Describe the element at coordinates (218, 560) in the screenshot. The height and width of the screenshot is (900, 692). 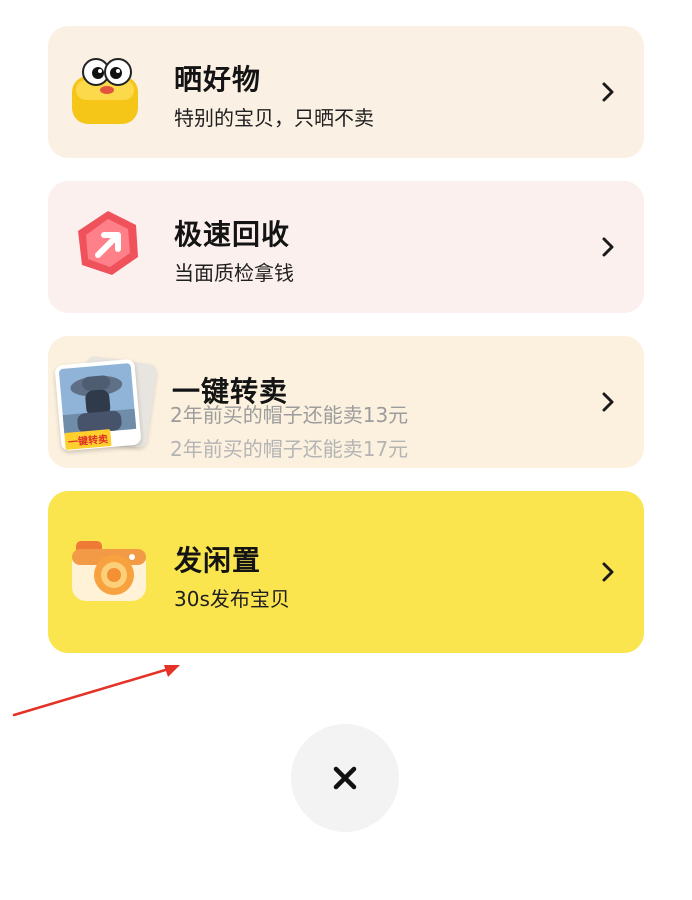
I see `menu-card-title: 发闲置` at that location.